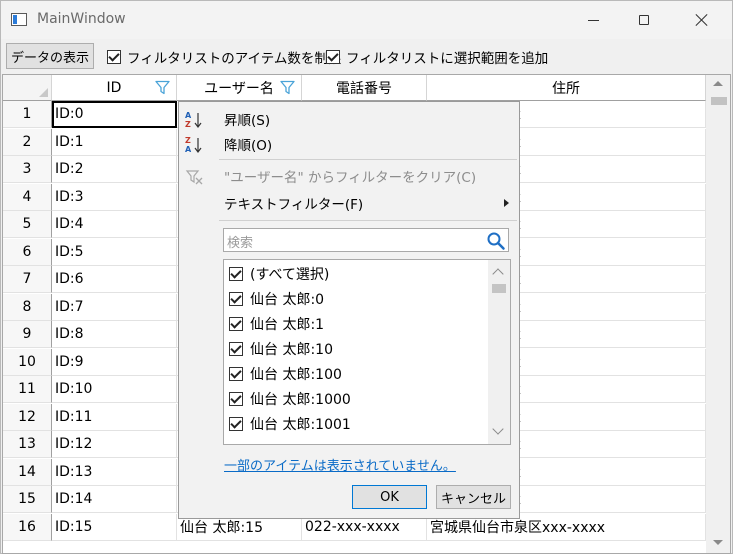 This screenshot has width=734, height=555. Describe the element at coordinates (389, 497) in the screenshot. I see `ok-button: OK` at that location.